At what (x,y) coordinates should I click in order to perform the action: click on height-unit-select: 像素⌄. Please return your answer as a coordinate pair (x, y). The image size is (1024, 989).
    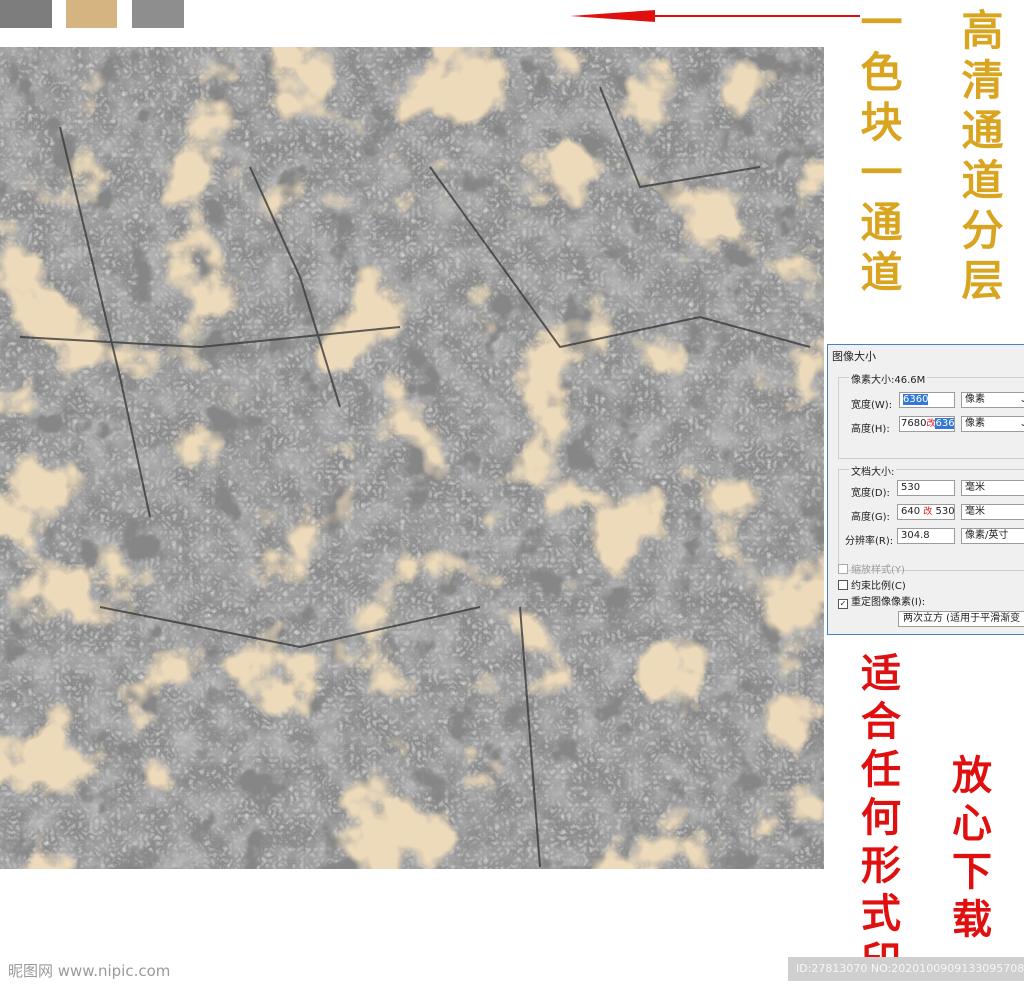
    Looking at the image, I should click on (992, 424).